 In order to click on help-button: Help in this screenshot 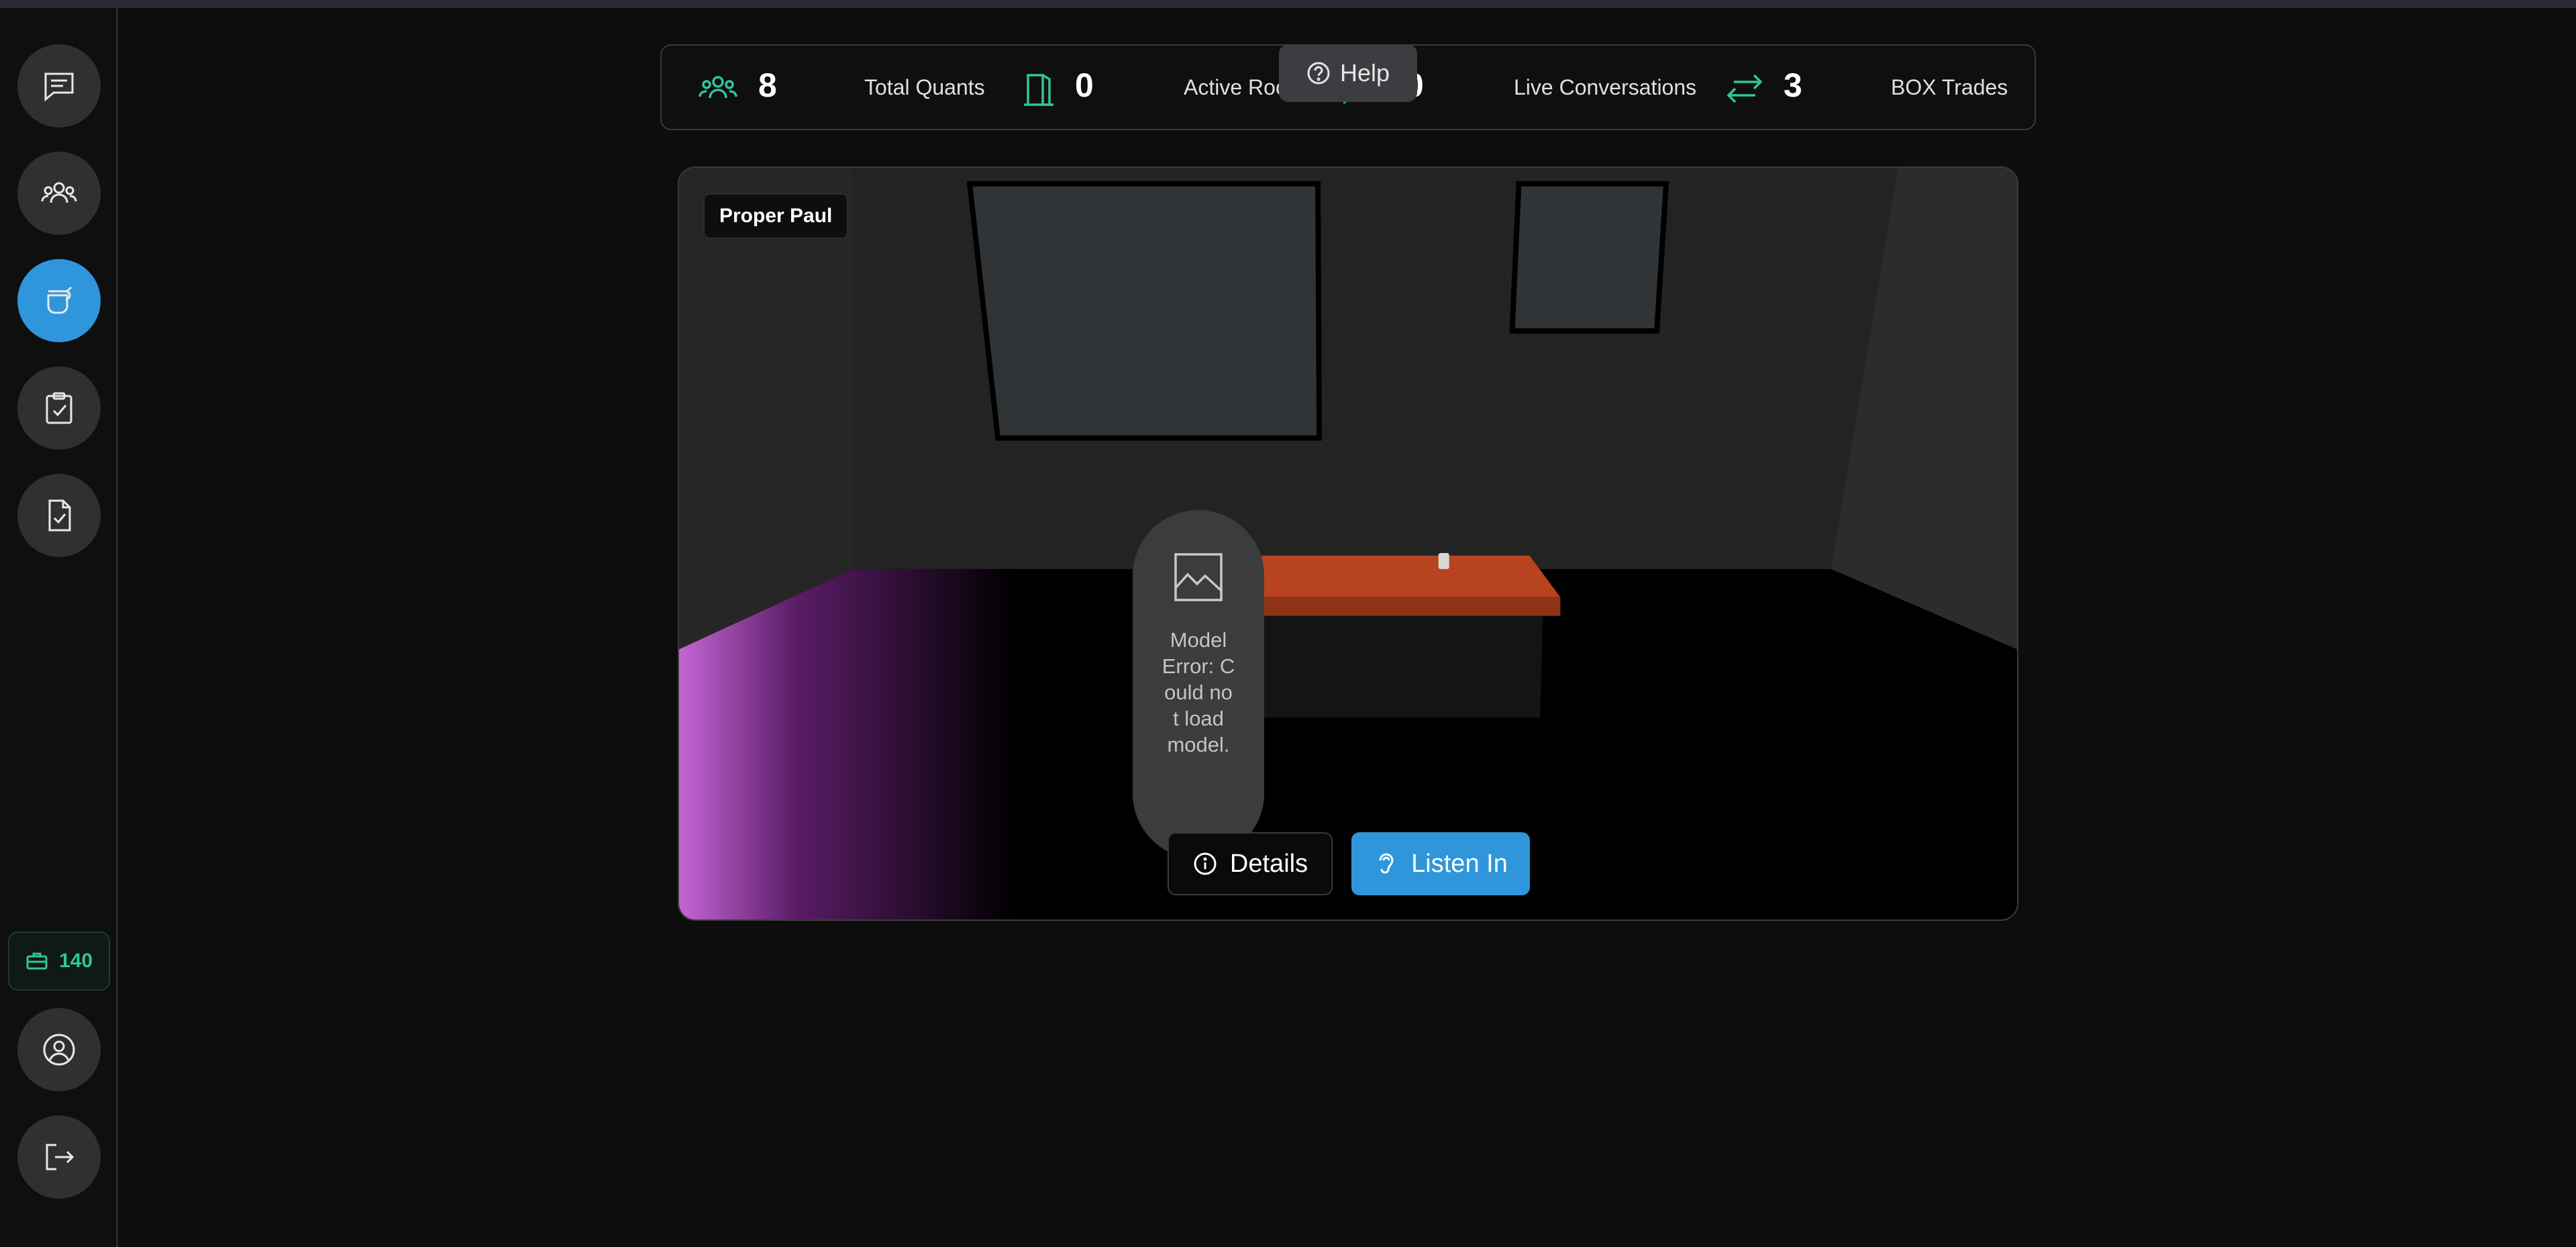, I will do `click(1348, 73)`.